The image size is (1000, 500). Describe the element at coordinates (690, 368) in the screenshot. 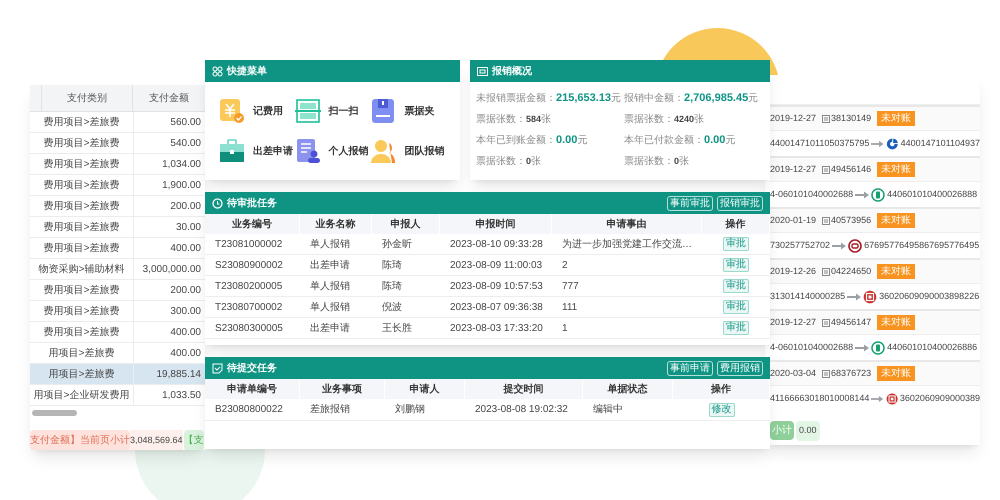

I see `header-button: 事前申请` at that location.